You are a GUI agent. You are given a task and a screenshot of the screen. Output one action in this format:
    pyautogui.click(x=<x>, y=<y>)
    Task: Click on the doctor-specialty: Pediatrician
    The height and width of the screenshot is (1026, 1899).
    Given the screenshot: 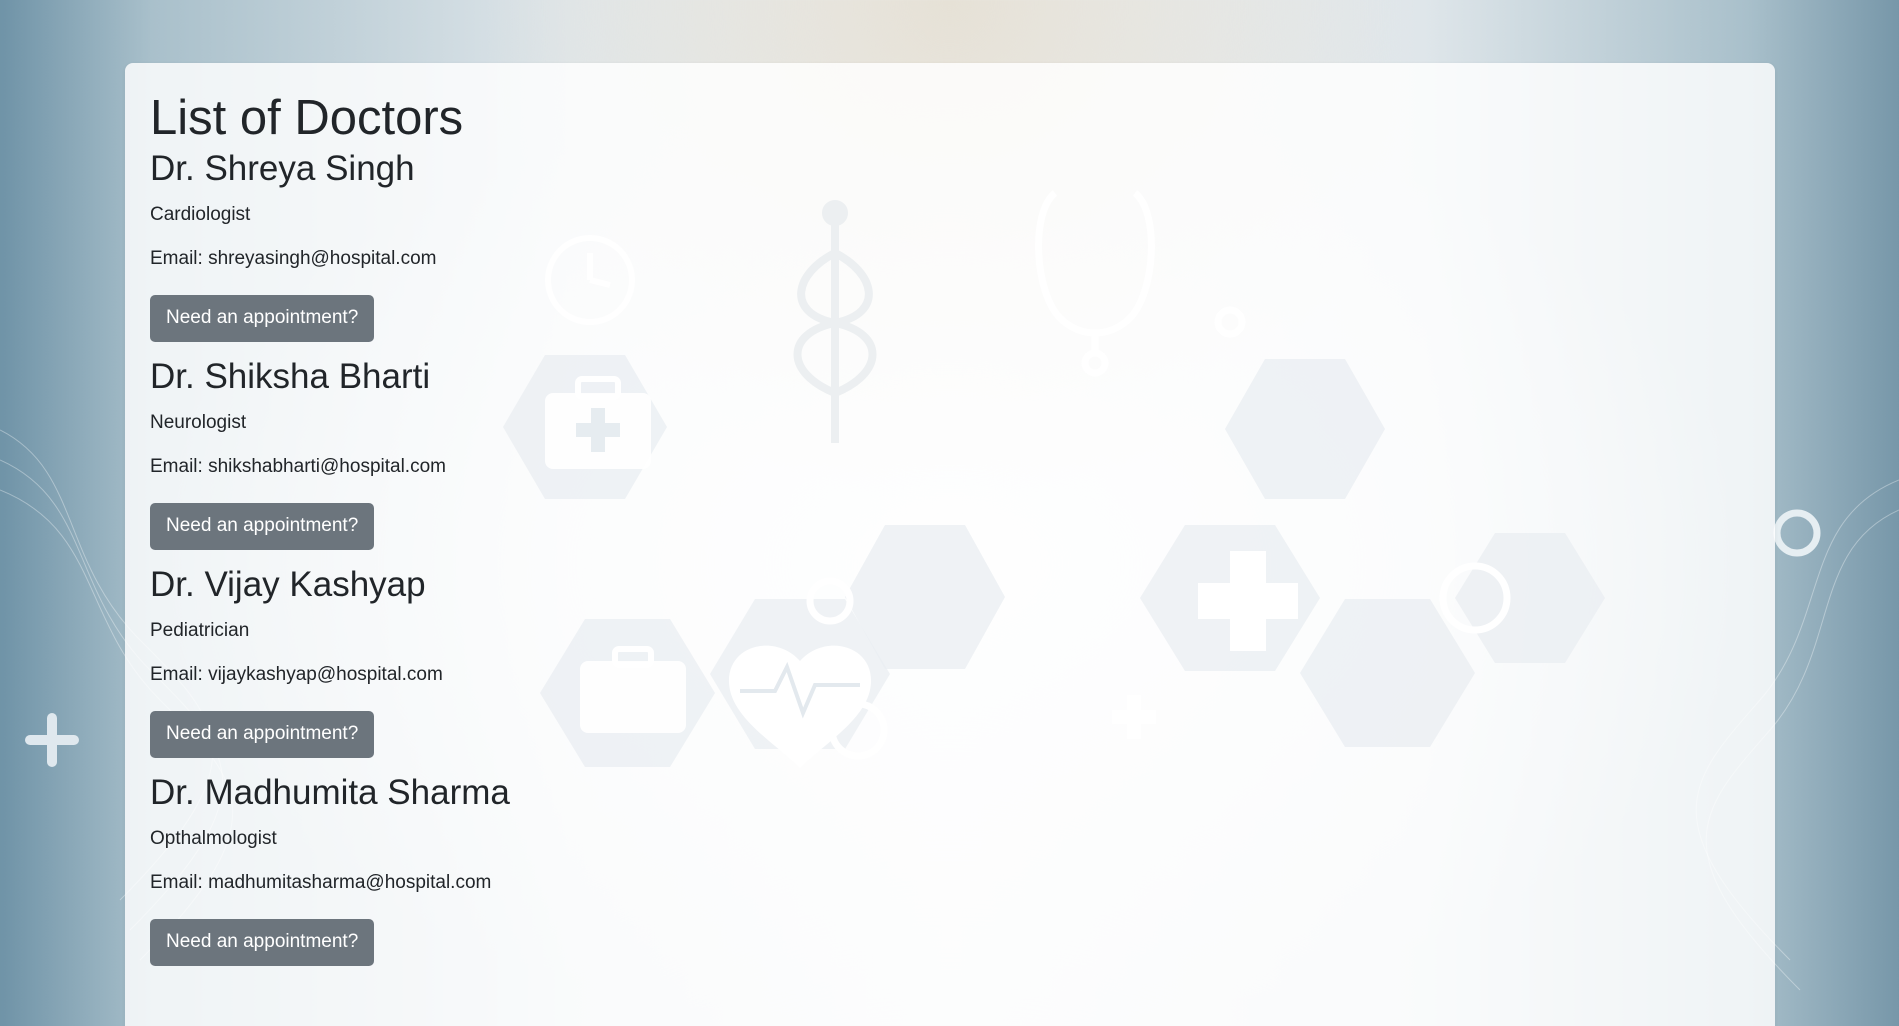 What is the action you would take?
    pyautogui.click(x=200, y=630)
    